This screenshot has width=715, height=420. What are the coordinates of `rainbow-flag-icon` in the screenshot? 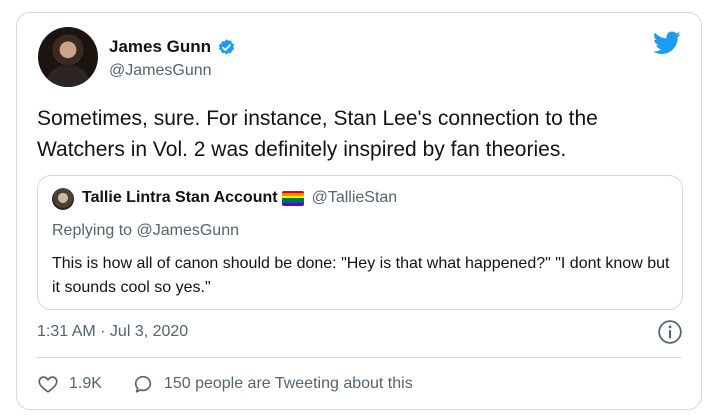 It's located at (292, 198).